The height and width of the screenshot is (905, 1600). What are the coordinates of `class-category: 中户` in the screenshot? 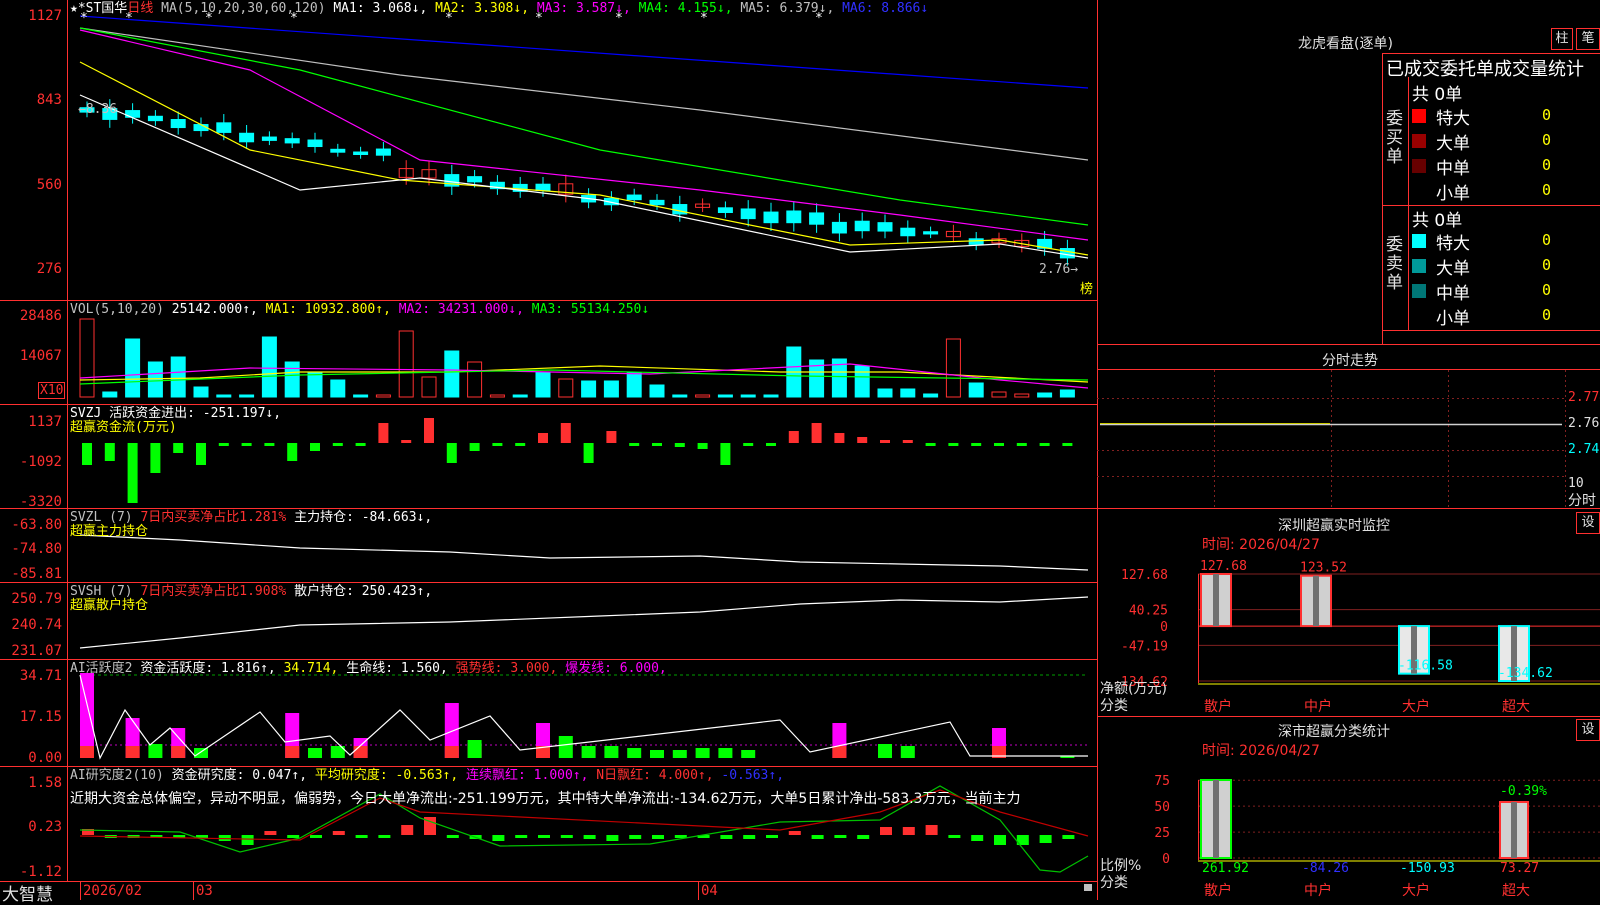 It's located at (1318, 890).